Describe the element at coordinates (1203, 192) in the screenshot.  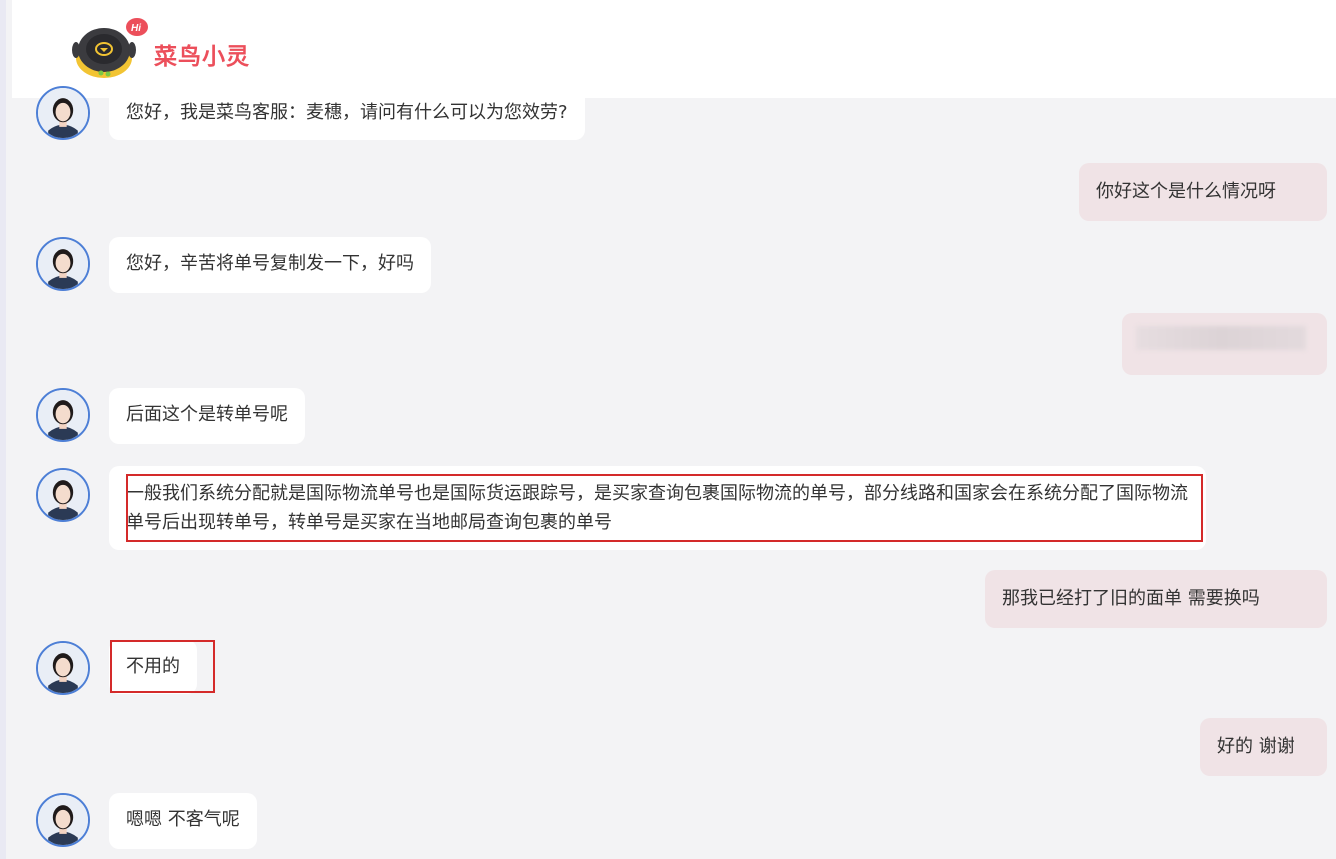
I see `user-message: 你好这个是什么情况呀` at that location.